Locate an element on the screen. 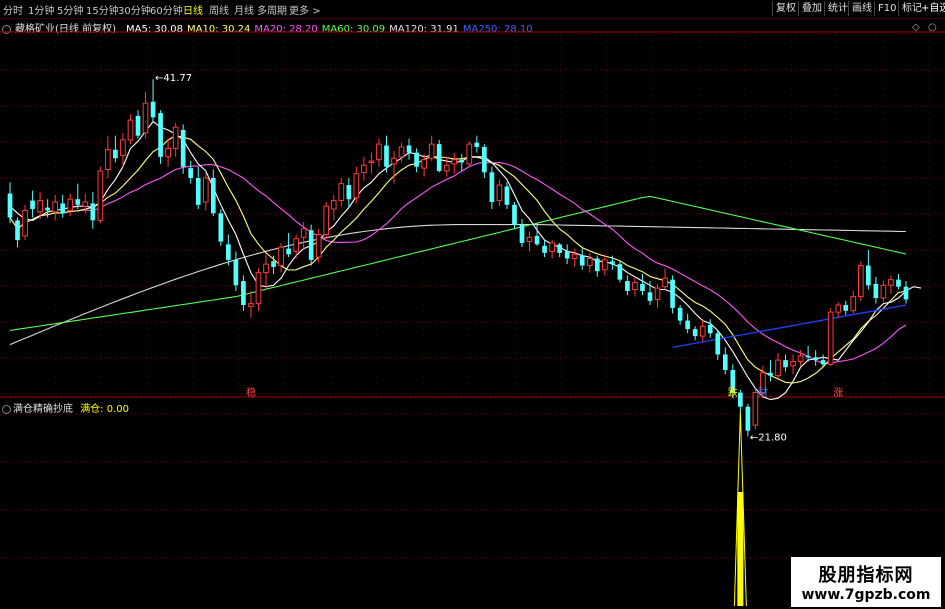  ma250-line is located at coordinates (789, 326).